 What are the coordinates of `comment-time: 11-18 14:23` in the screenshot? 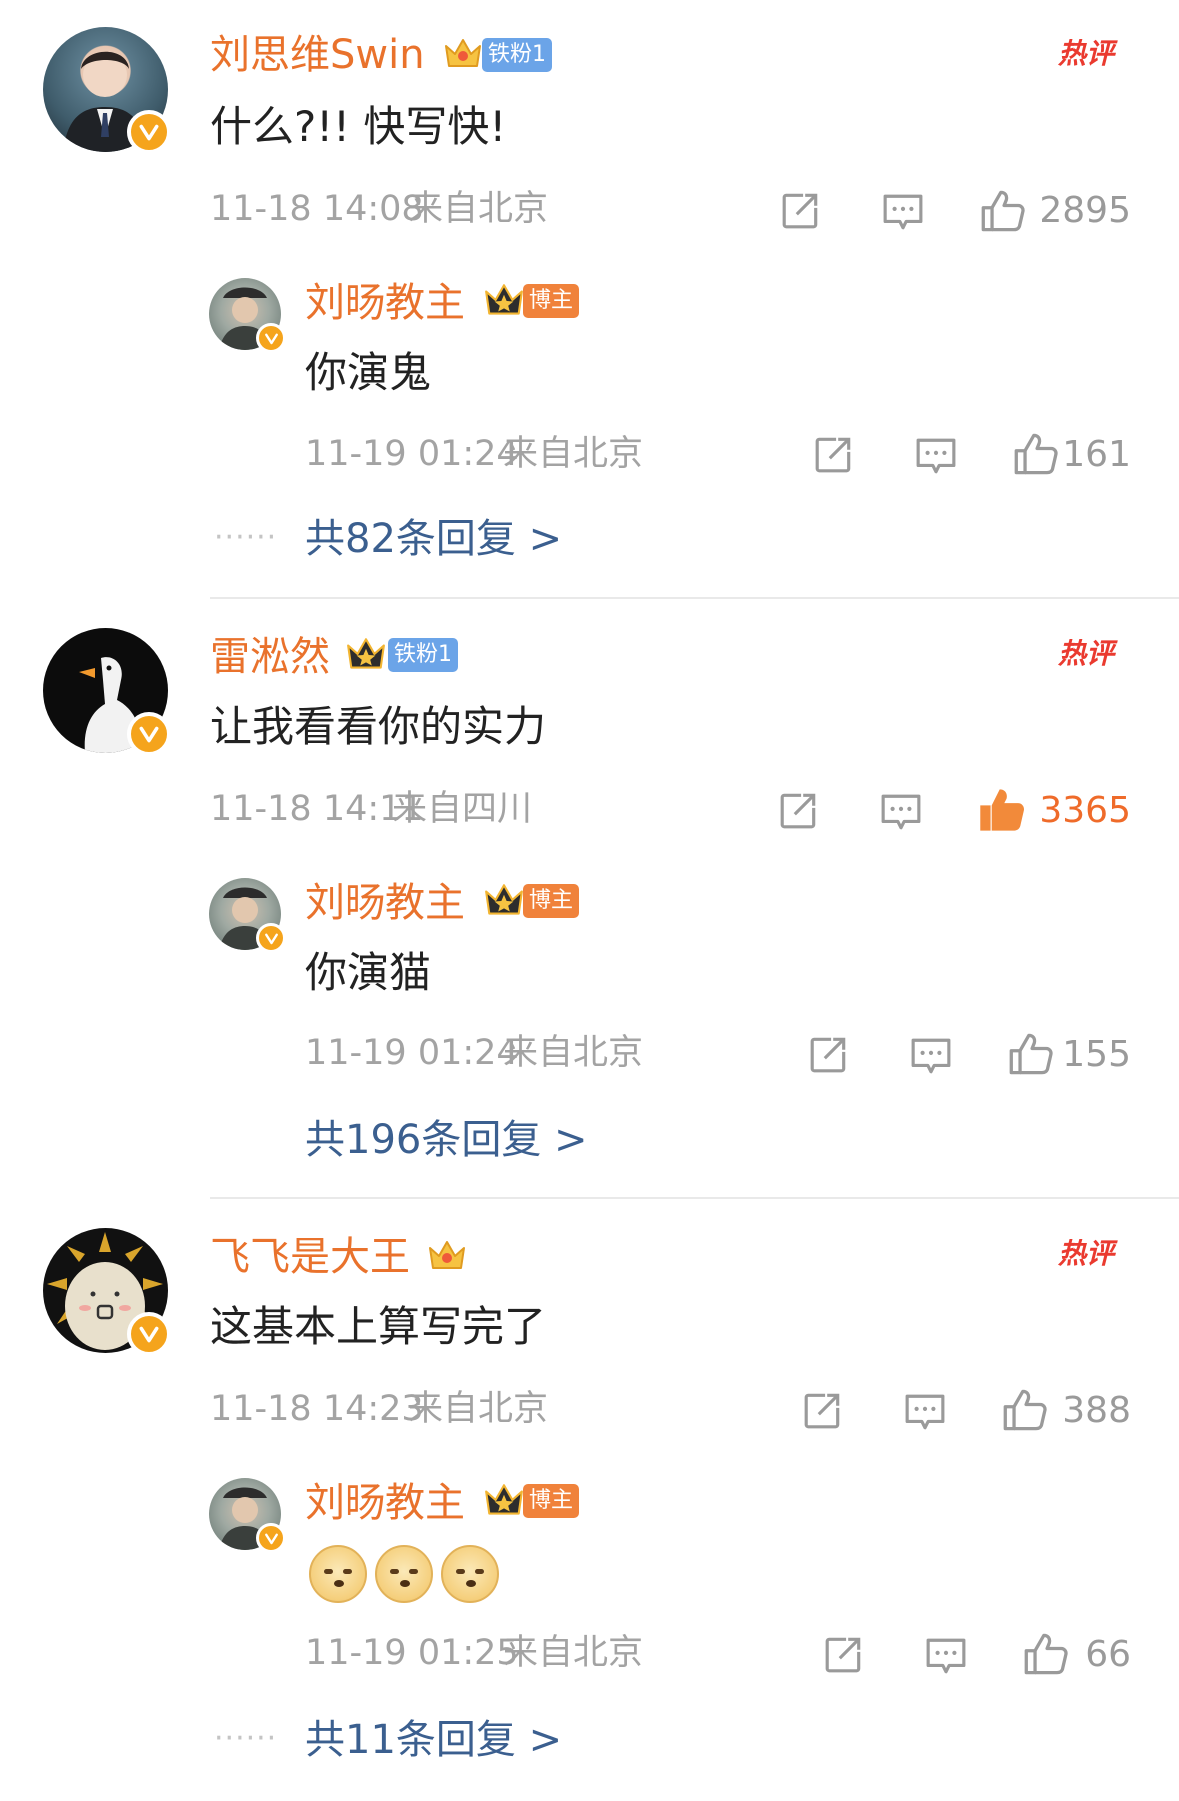 It's located at (317, 1409).